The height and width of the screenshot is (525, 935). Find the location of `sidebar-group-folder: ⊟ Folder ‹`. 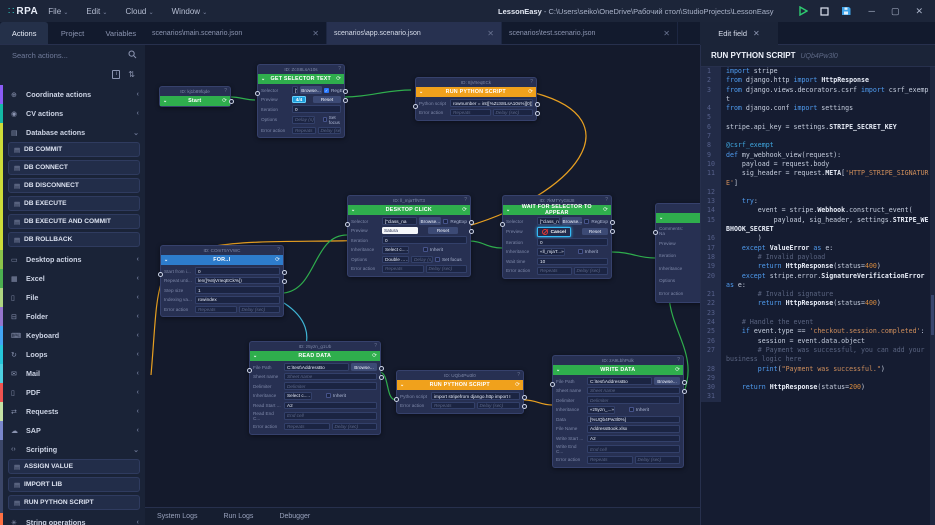

sidebar-group-folder: ⊟ Folder ‹ is located at coordinates (74, 316).